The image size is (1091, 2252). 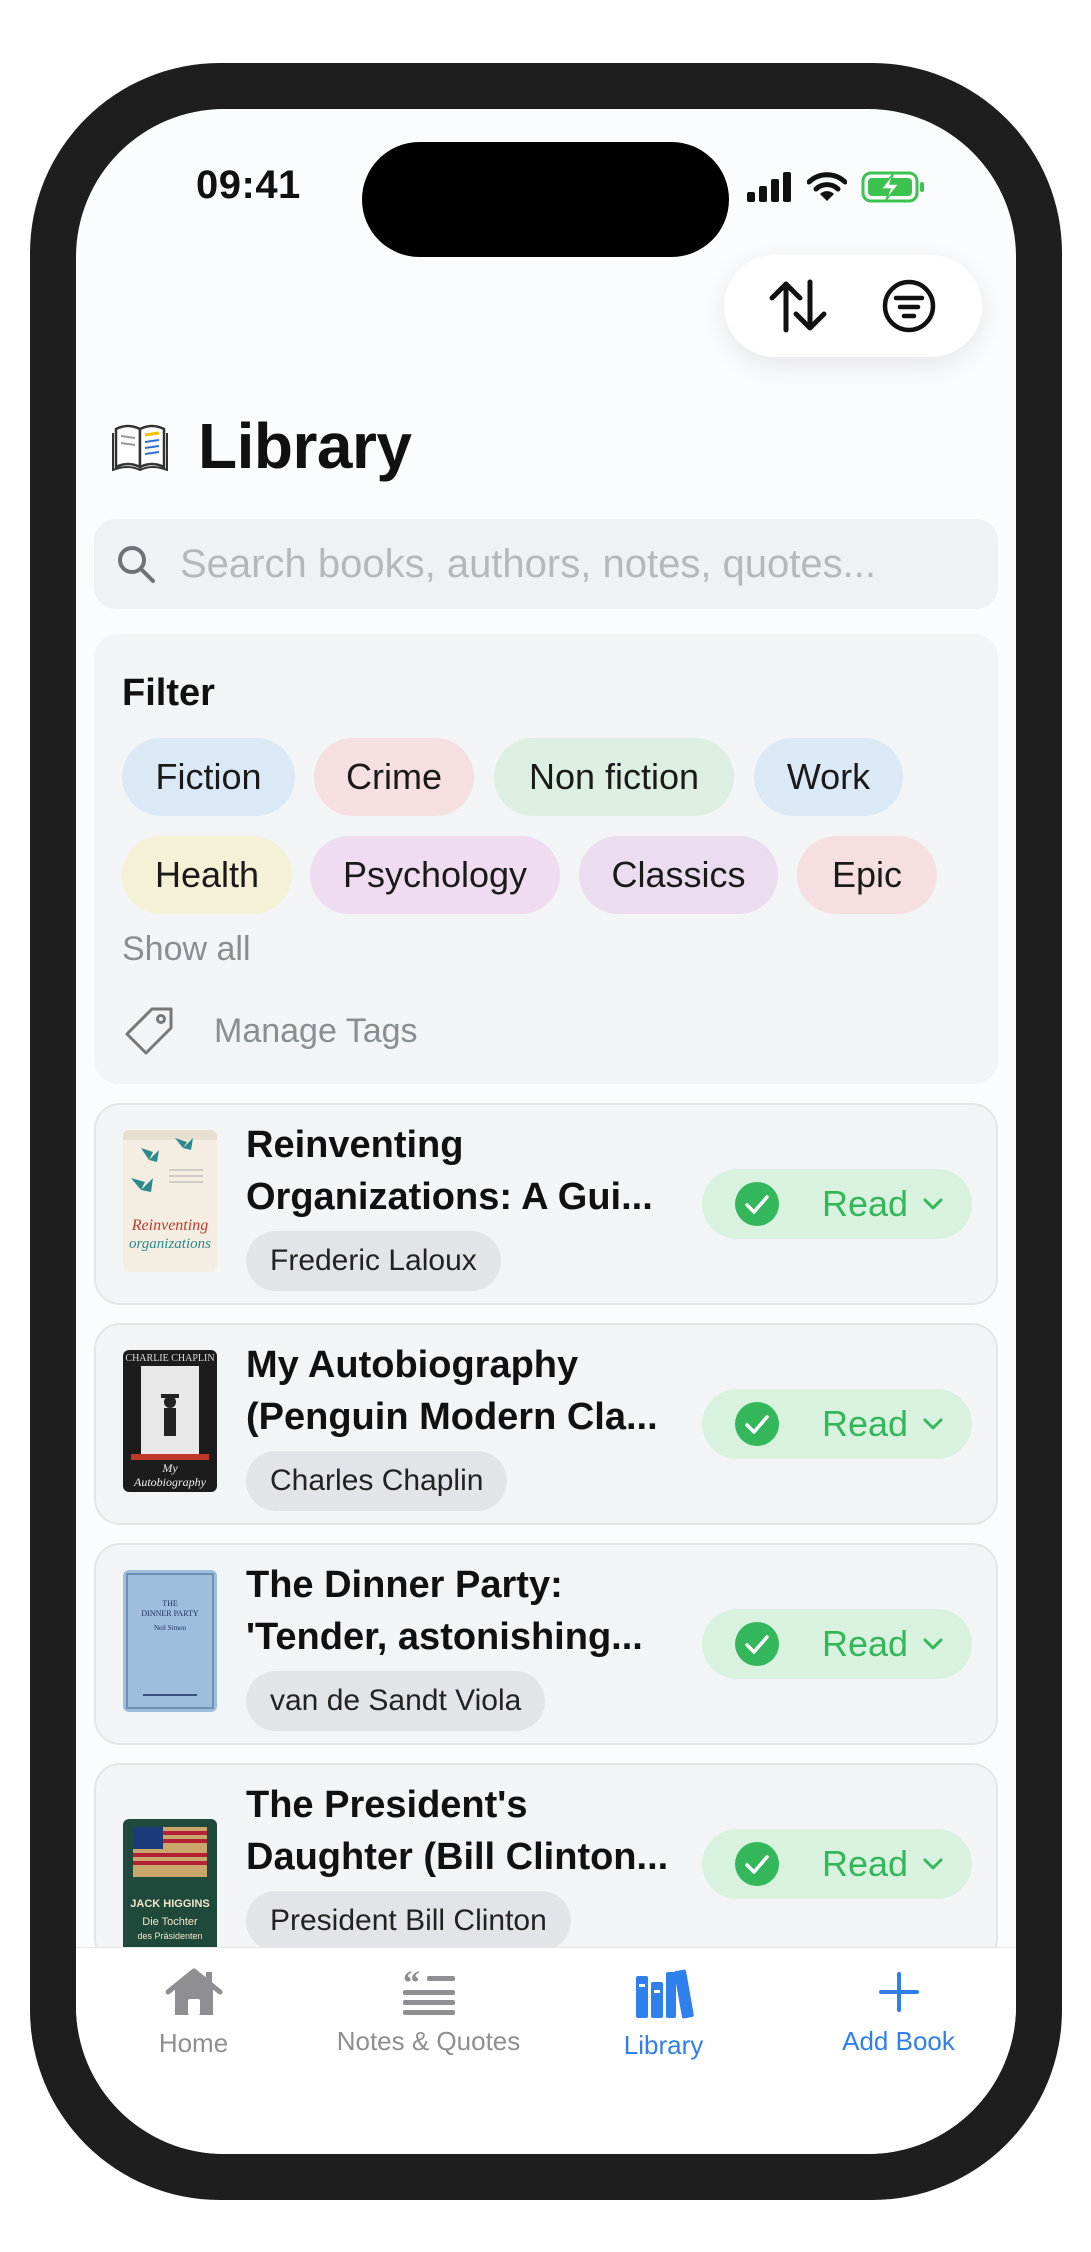 What do you see at coordinates (170, 1201) in the screenshot?
I see `book-cover: Reinventing organizations` at bounding box center [170, 1201].